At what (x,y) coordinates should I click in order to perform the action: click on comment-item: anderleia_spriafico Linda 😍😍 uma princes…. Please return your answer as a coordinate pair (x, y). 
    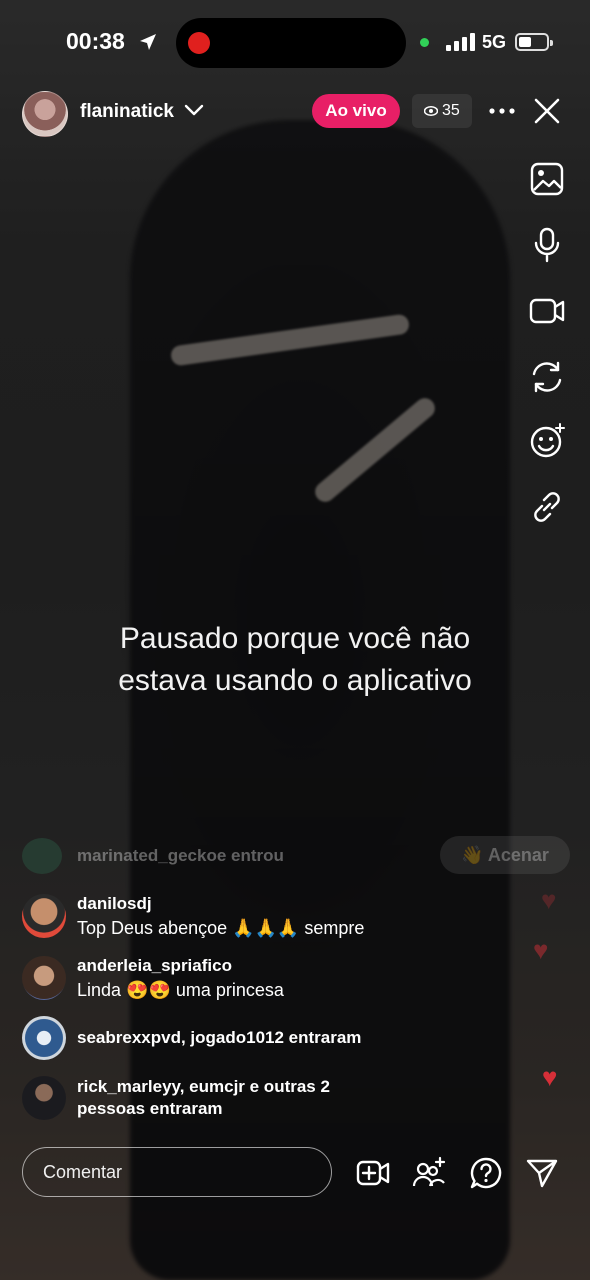
    Looking at the image, I should click on (232, 981).